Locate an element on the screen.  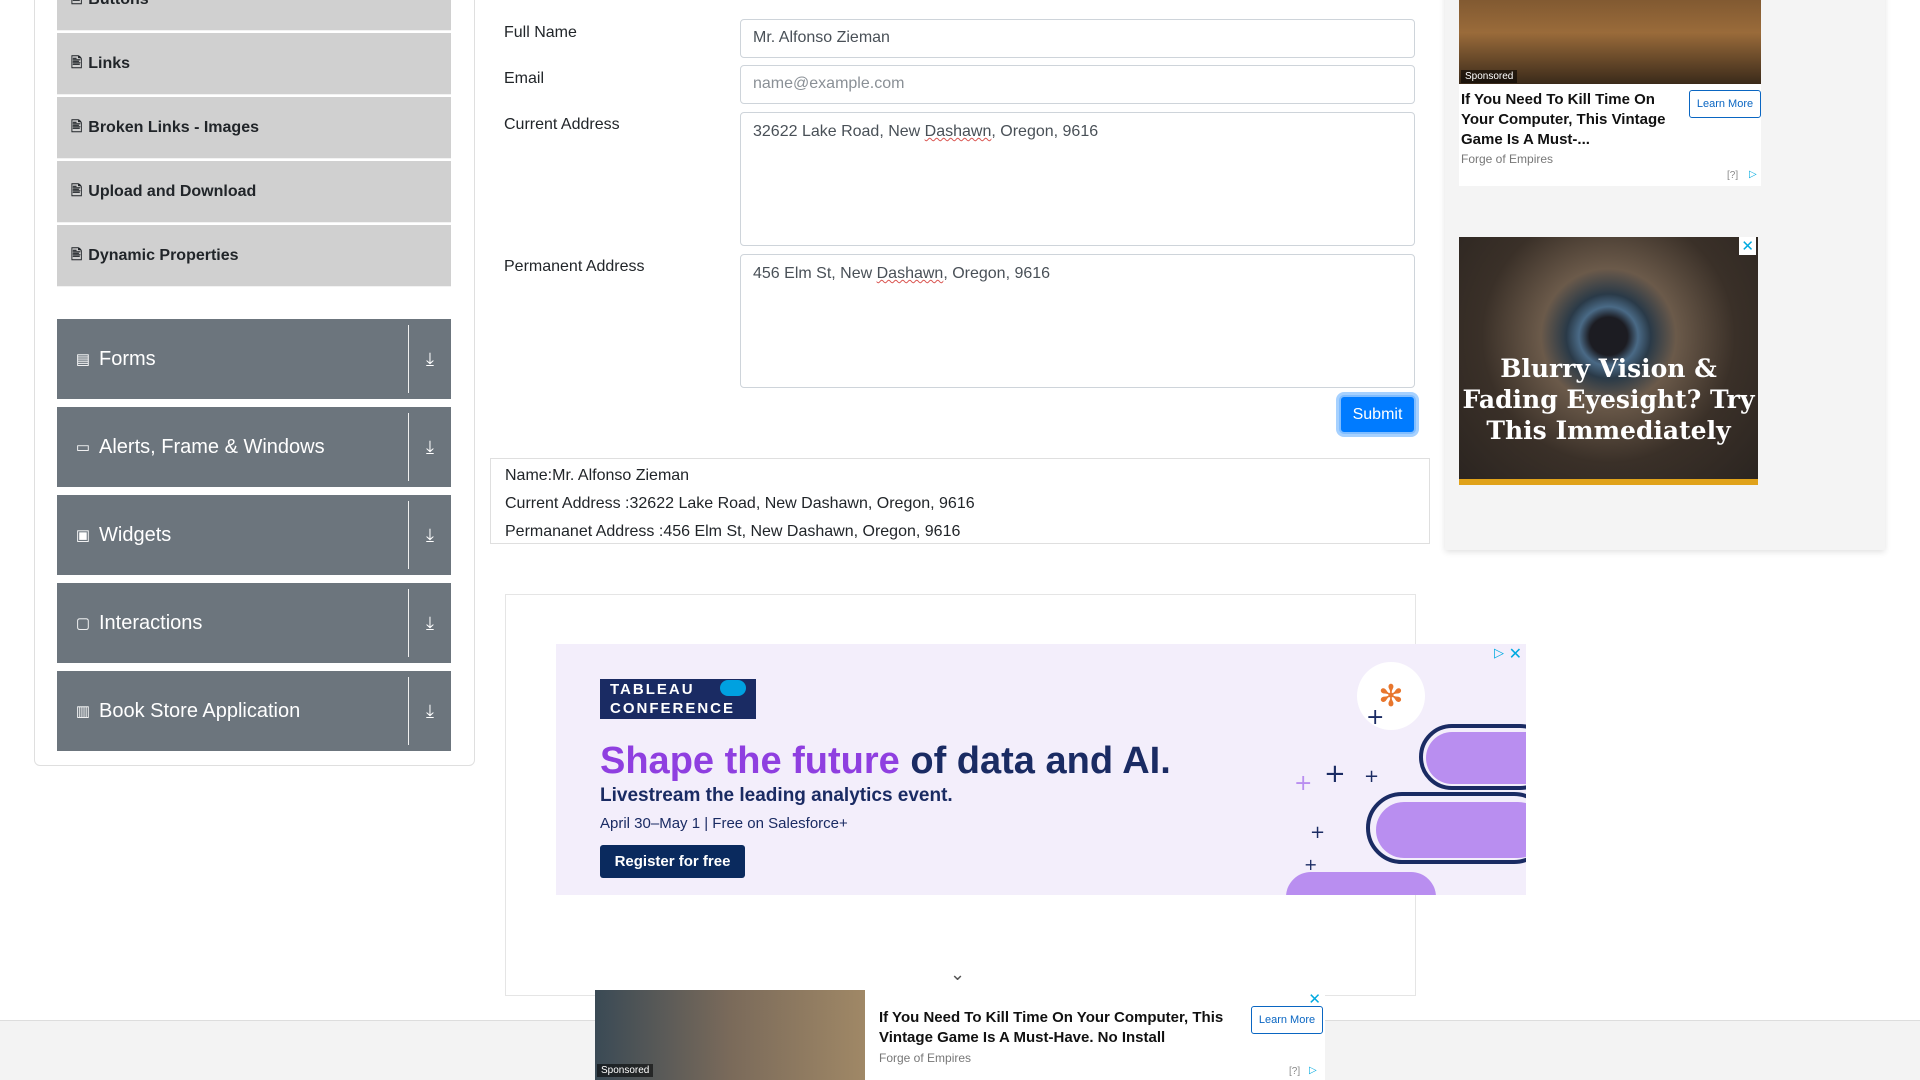
salesforce-cloud-icon is located at coordinates (733, 688).